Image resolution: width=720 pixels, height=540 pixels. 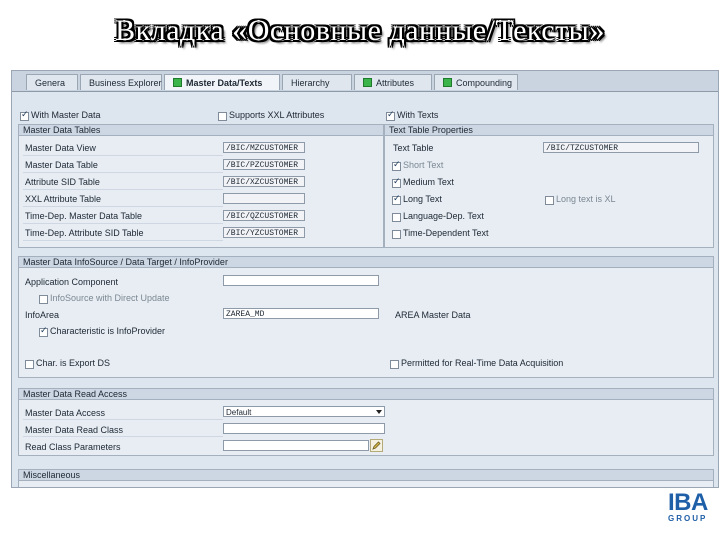 What do you see at coordinates (264, 181) in the screenshot?
I see `attribute-sid-table-field: /BIC/XZCUSTOMER` at bounding box center [264, 181].